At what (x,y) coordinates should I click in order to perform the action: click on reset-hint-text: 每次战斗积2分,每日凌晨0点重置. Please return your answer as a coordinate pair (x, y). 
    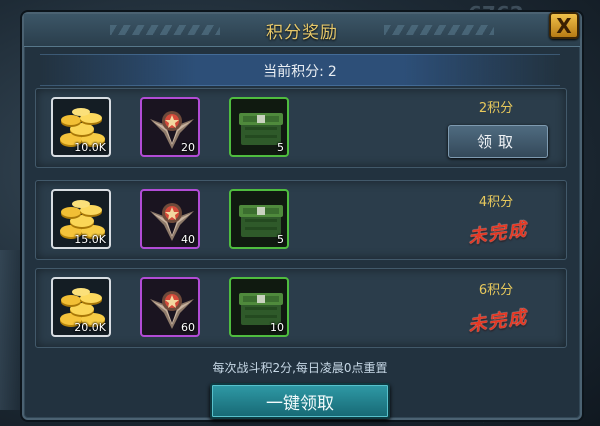
    Looking at the image, I should click on (300, 368).